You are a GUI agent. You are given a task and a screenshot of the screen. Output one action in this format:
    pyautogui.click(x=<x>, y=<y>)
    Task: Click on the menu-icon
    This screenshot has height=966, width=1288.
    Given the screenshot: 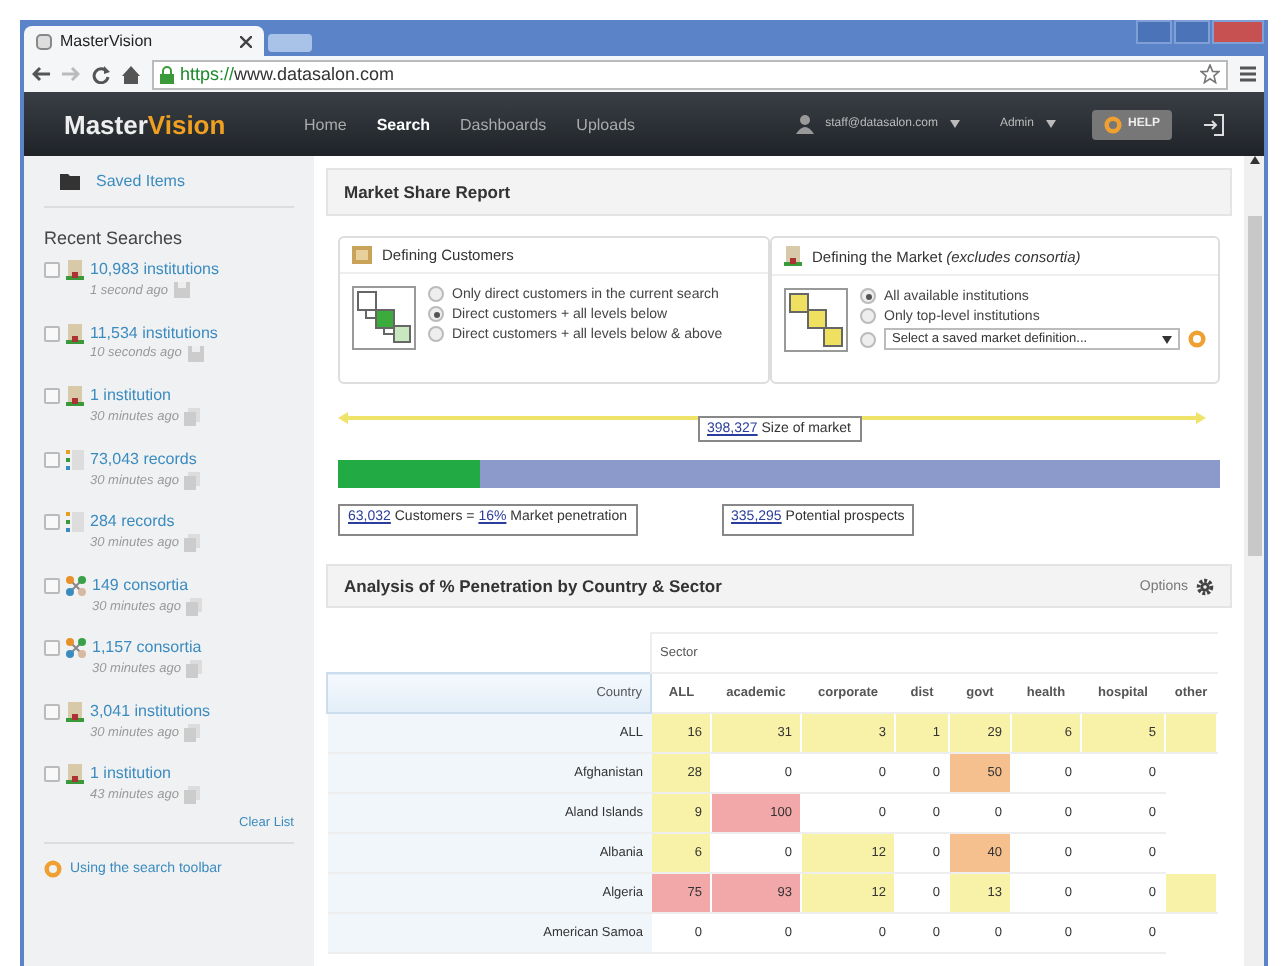 What is the action you would take?
    pyautogui.click(x=1248, y=74)
    